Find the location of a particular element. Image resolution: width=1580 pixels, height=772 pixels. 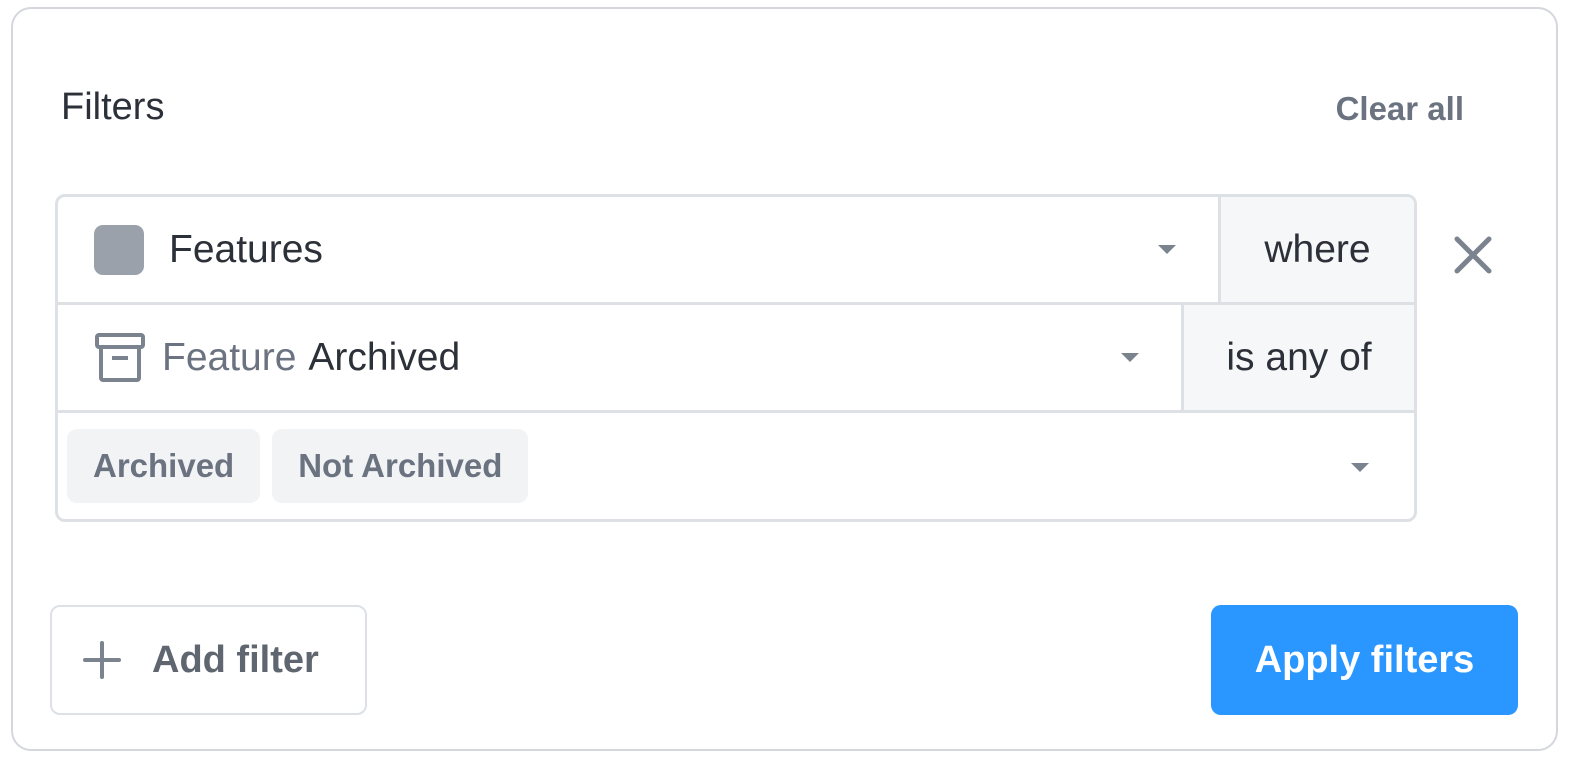

value-chip-archived: Archived is located at coordinates (164, 466).